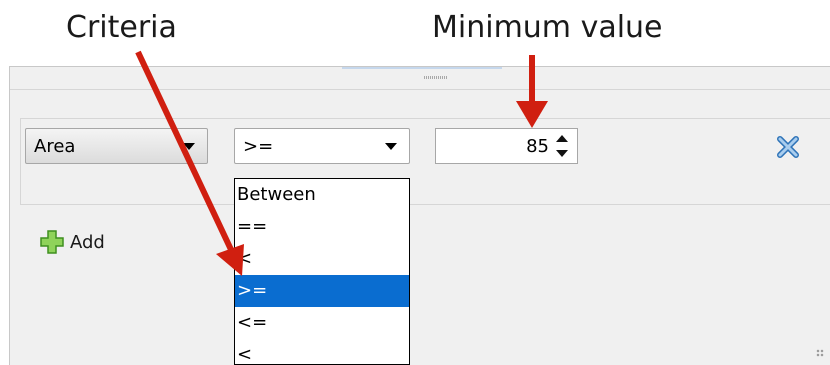  Describe the element at coordinates (422, 68) in the screenshot. I see `splitter-accent` at that location.